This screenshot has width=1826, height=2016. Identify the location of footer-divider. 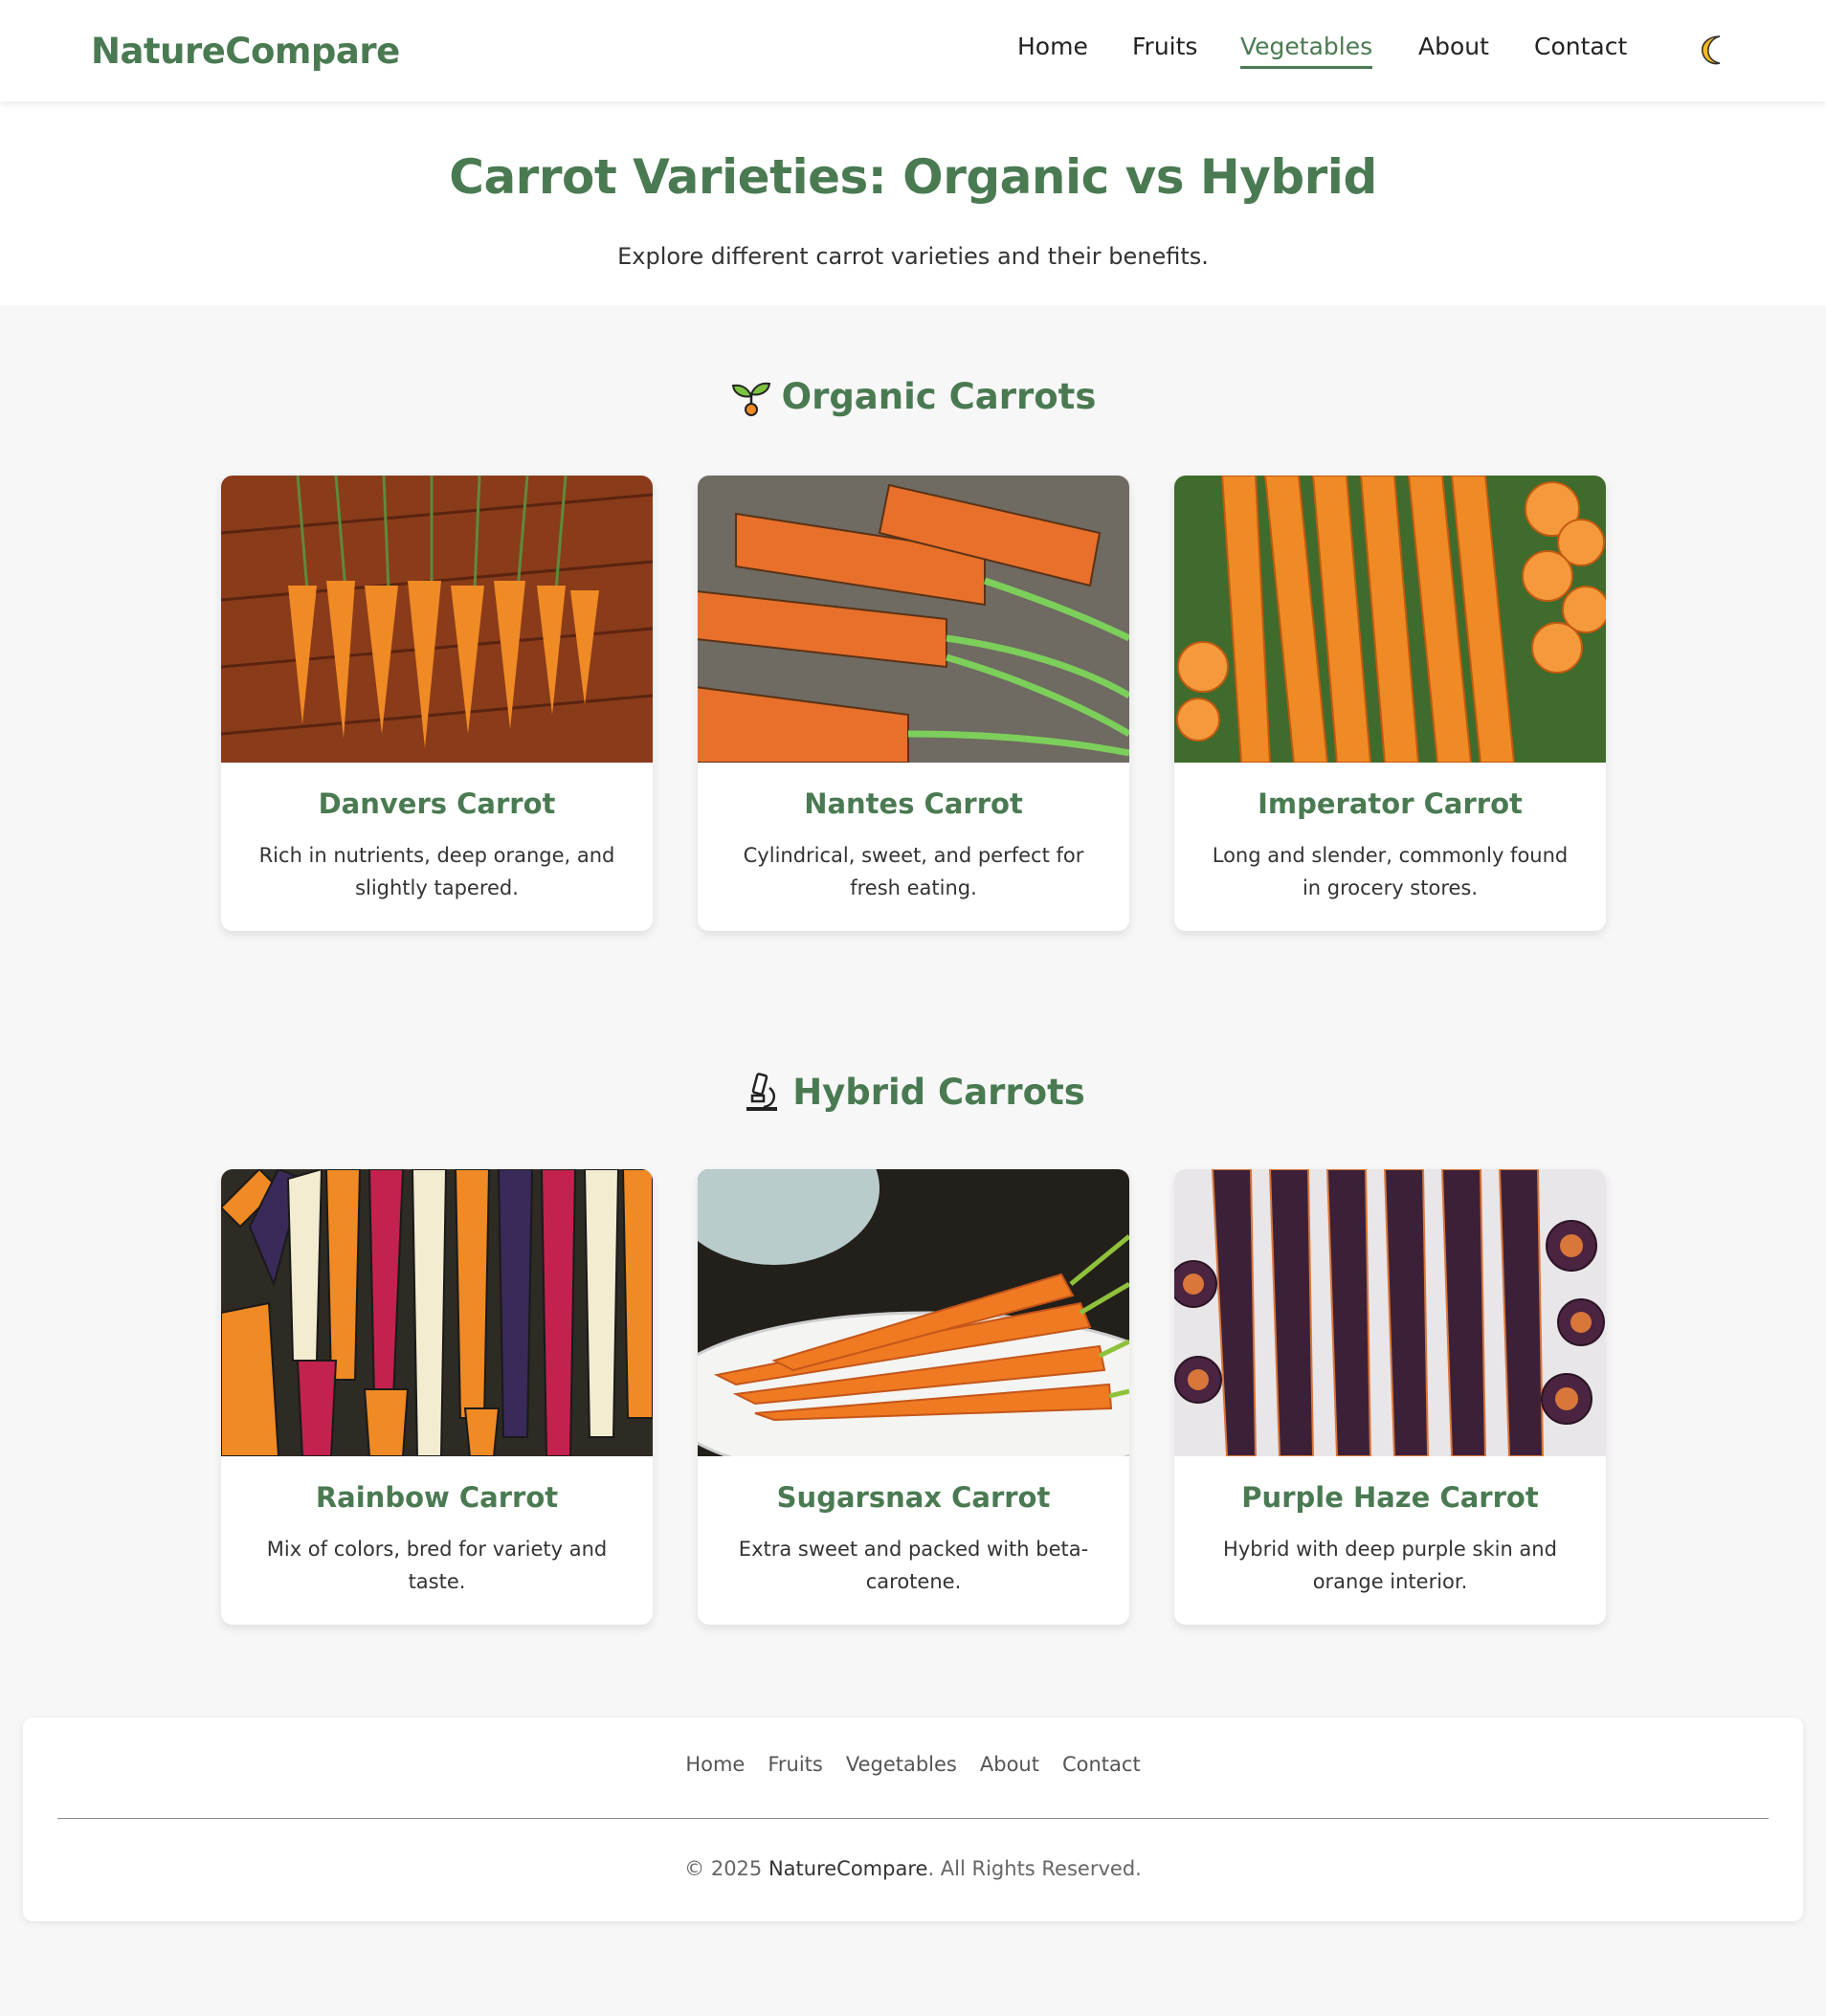
(913, 1818).